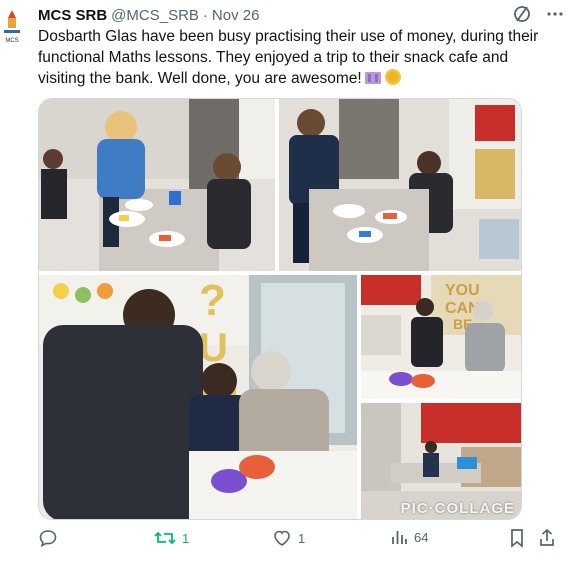  What do you see at coordinates (213, 348) in the screenshot?
I see `wall-letters-u: U` at bounding box center [213, 348].